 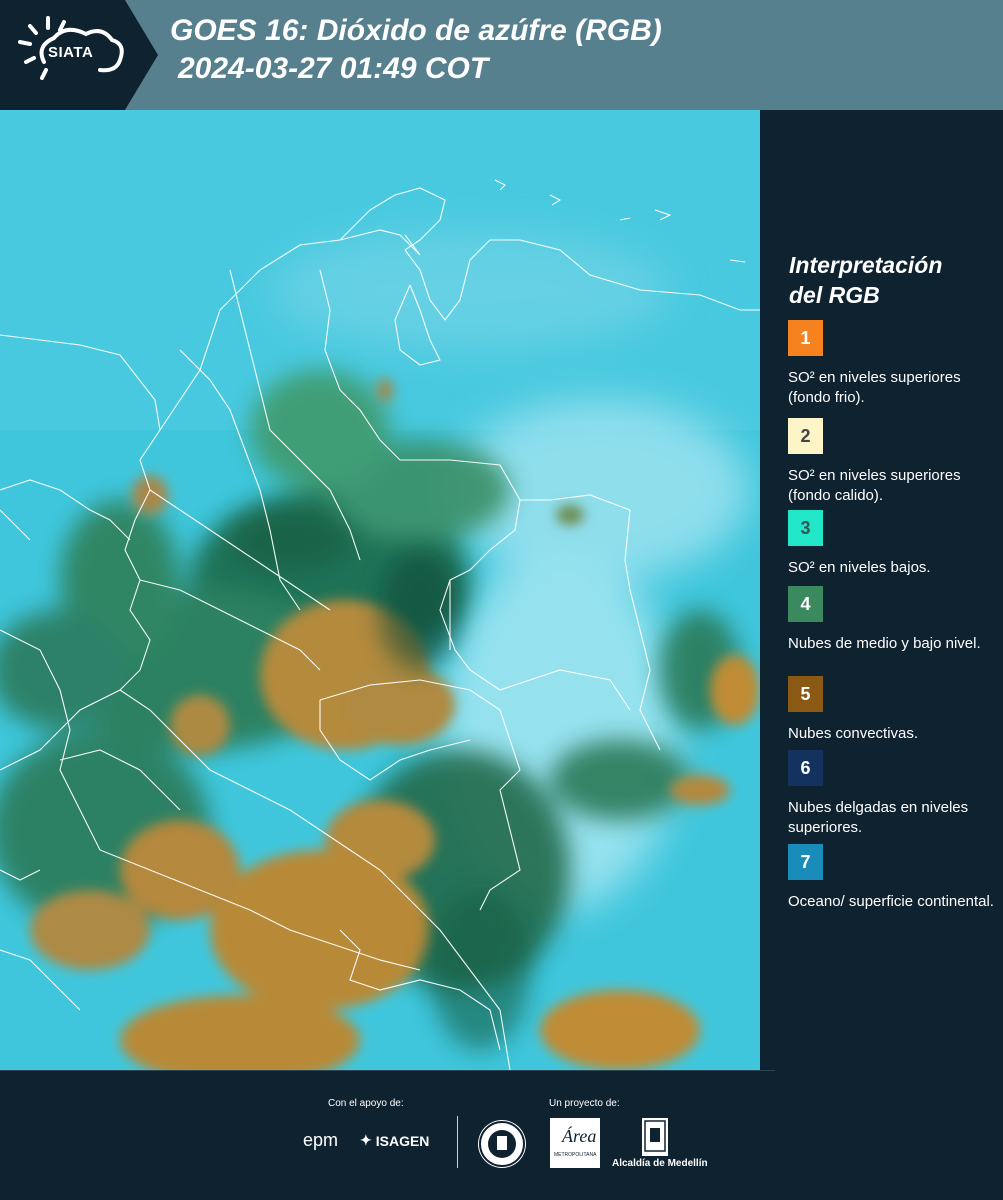 What do you see at coordinates (71, 52) in the screenshot?
I see `logo-text: SIATA` at bounding box center [71, 52].